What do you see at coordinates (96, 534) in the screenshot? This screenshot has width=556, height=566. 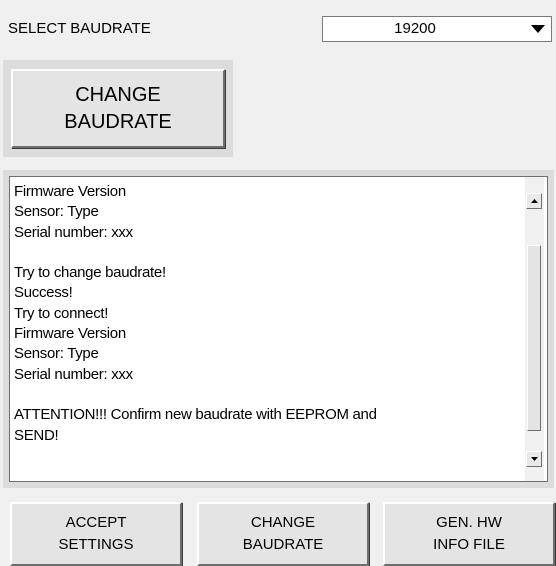 I see `accept-settings-button: ACCEPT SETTINGS` at bounding box center [96, 534].